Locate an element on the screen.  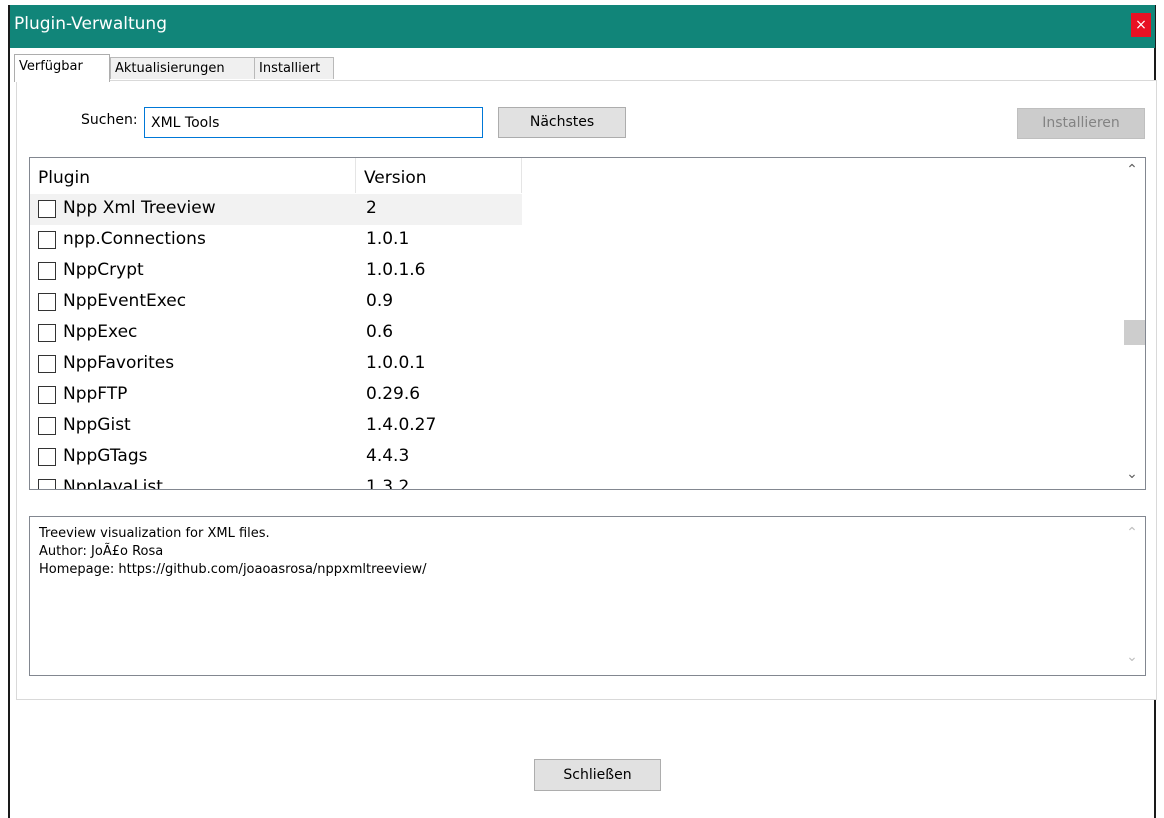
list-item: NppEventExec 0.9 is located at coordinates (276, 302).